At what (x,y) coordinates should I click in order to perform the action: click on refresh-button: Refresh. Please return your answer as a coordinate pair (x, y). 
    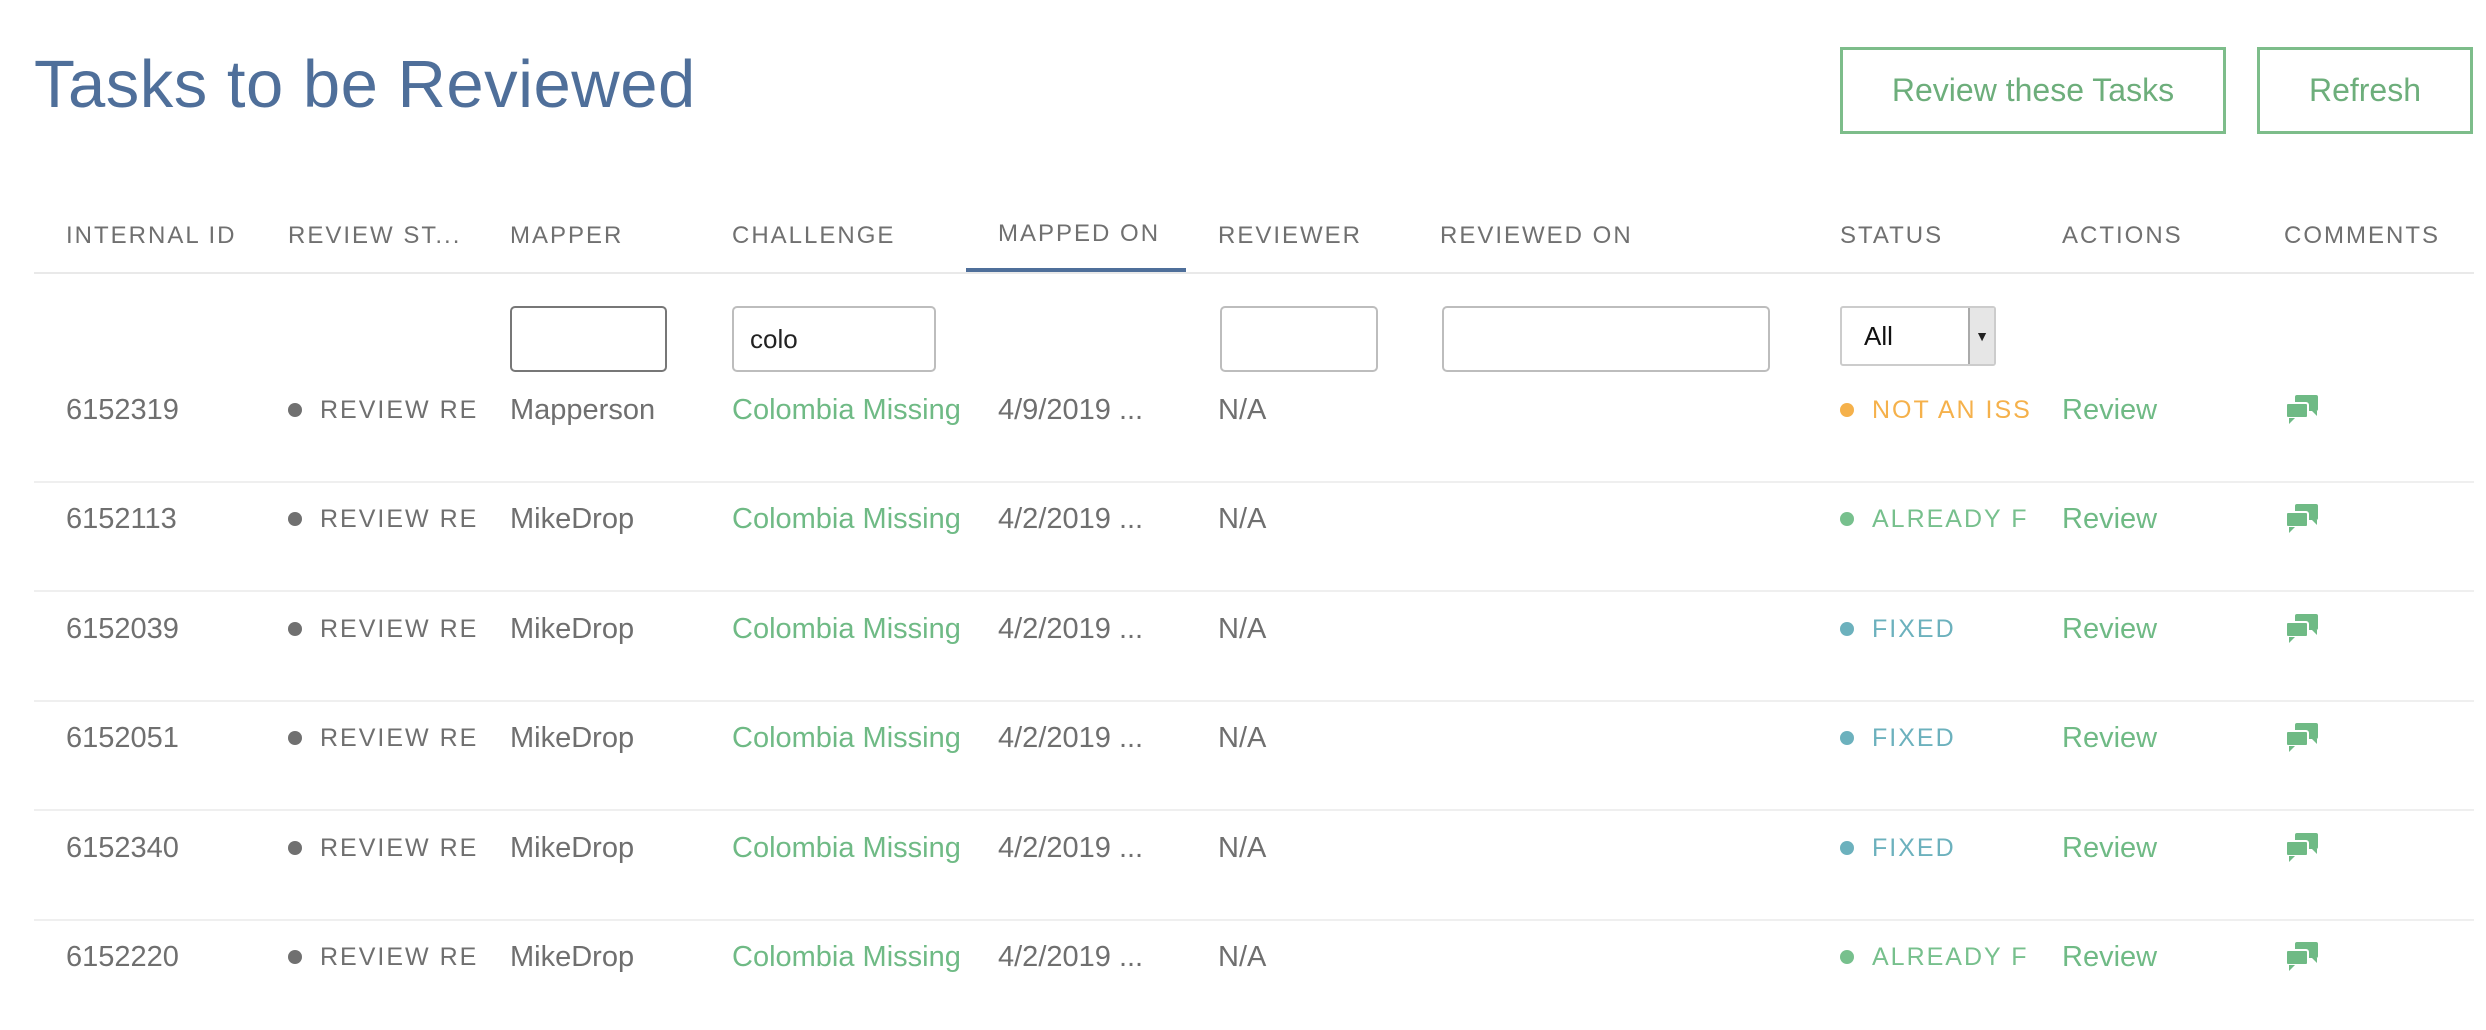
    Looking at the image, I should click on (2365, 90).